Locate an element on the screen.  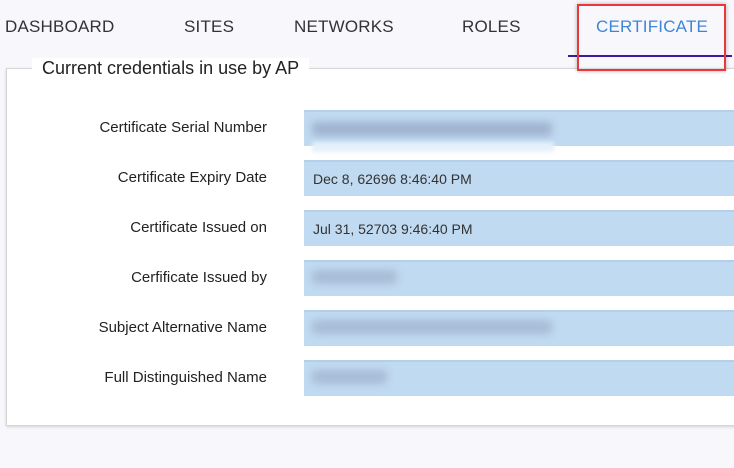
row-distinguished-name: Full Distinguished Name is located at coordinates (367, 378).